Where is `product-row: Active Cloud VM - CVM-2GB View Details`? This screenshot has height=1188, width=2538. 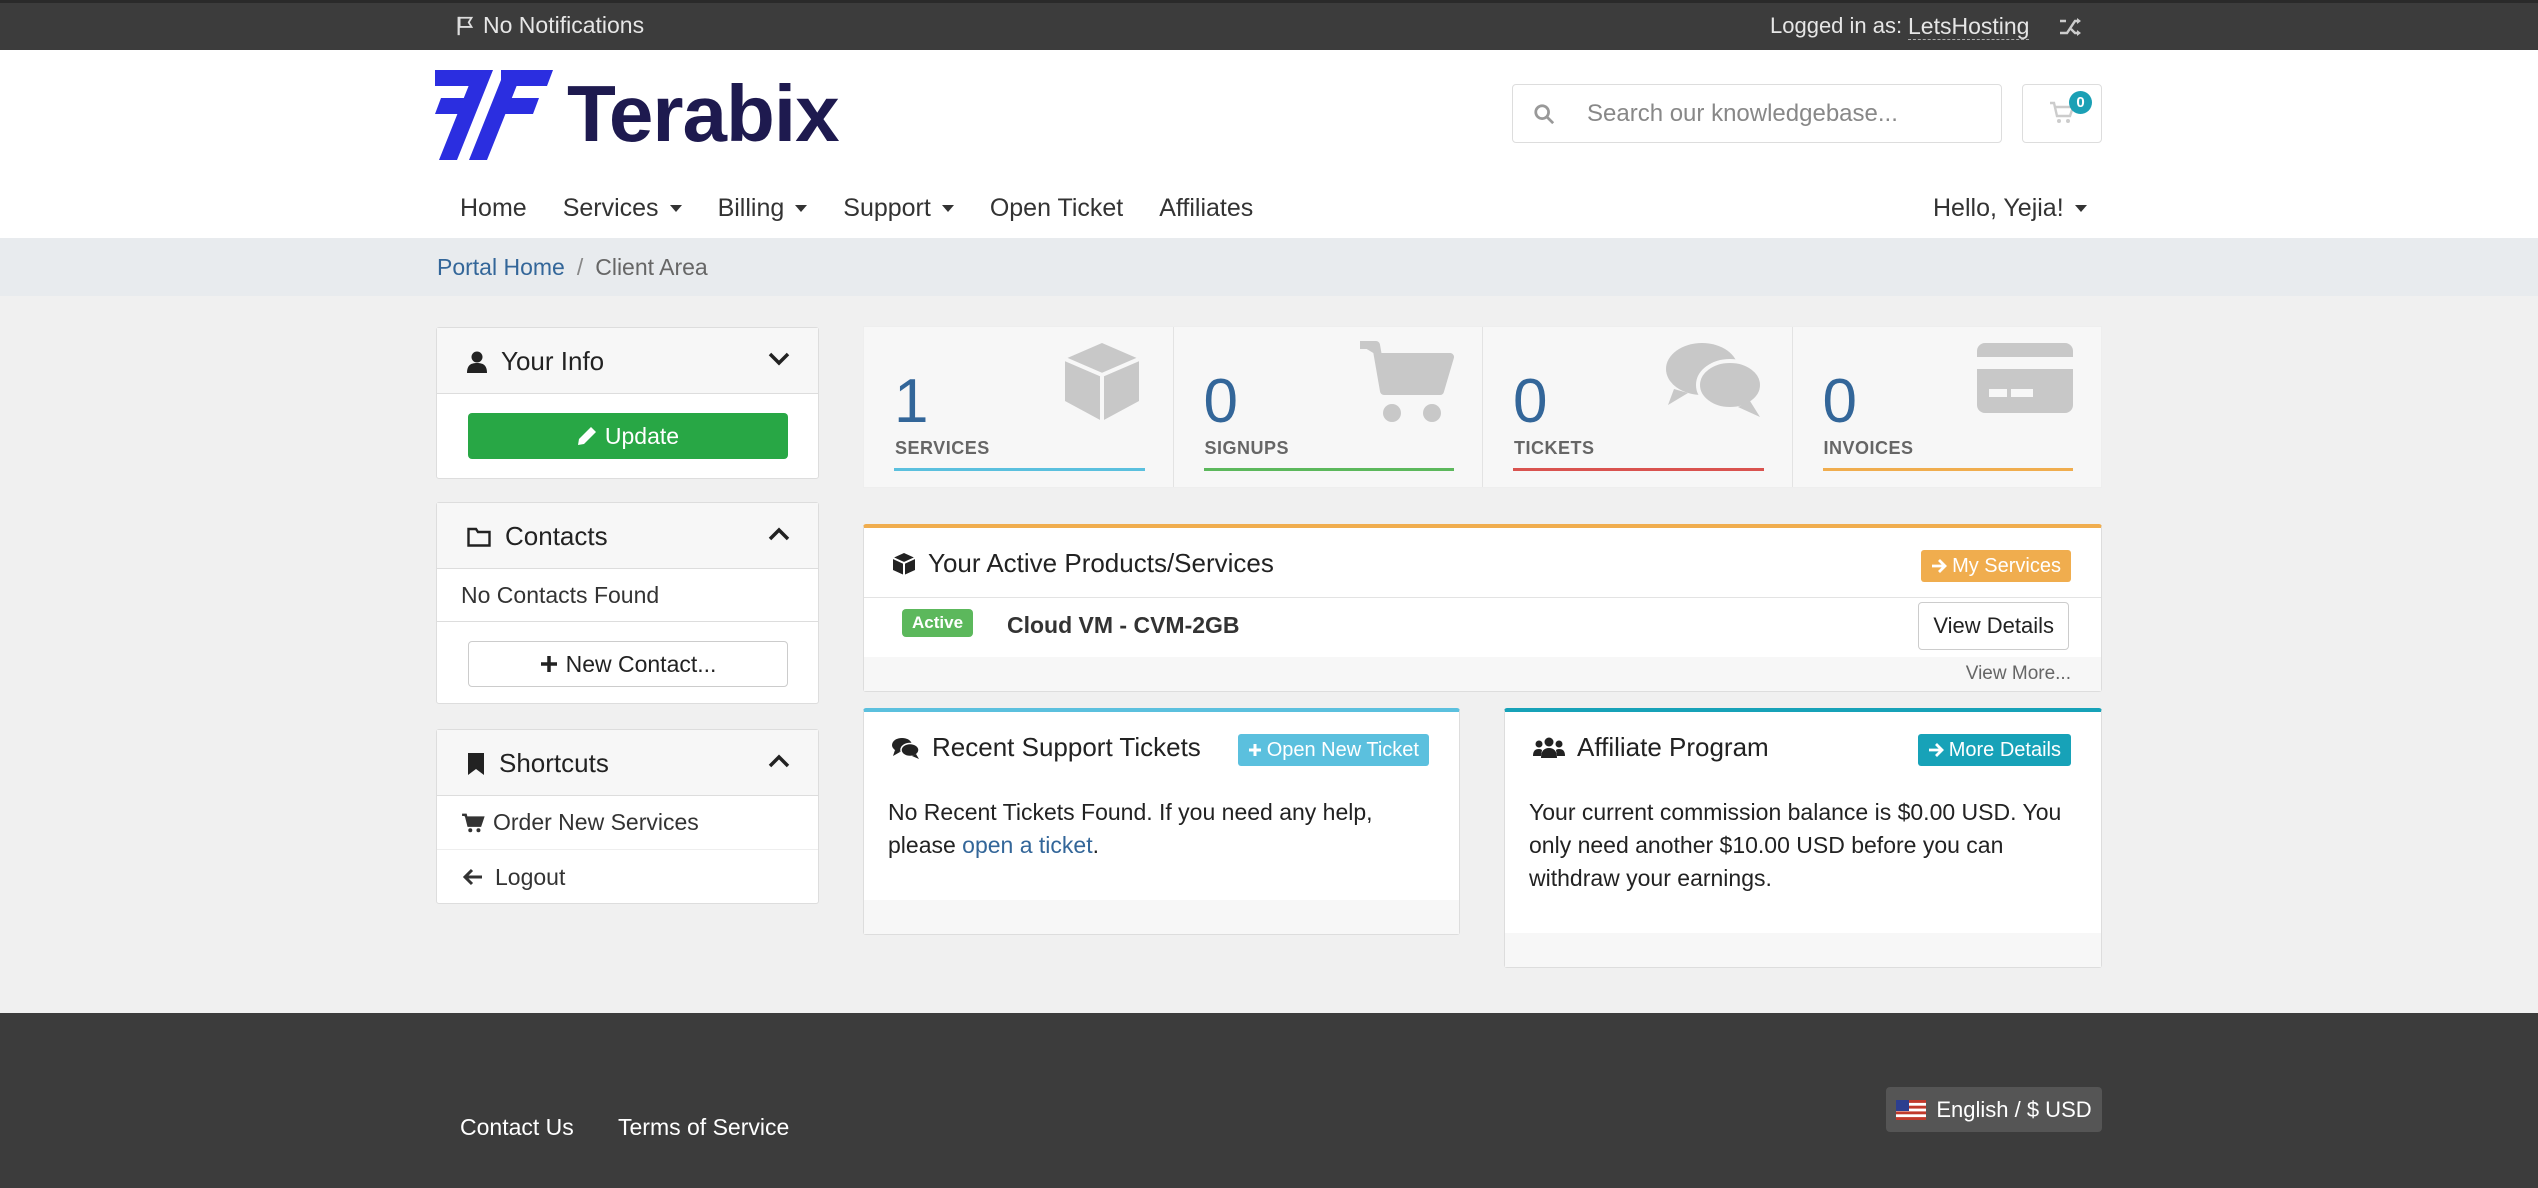 product-row: Active Cloud VM - CVM-2GB View Details is located at coordinates (1482, 628).